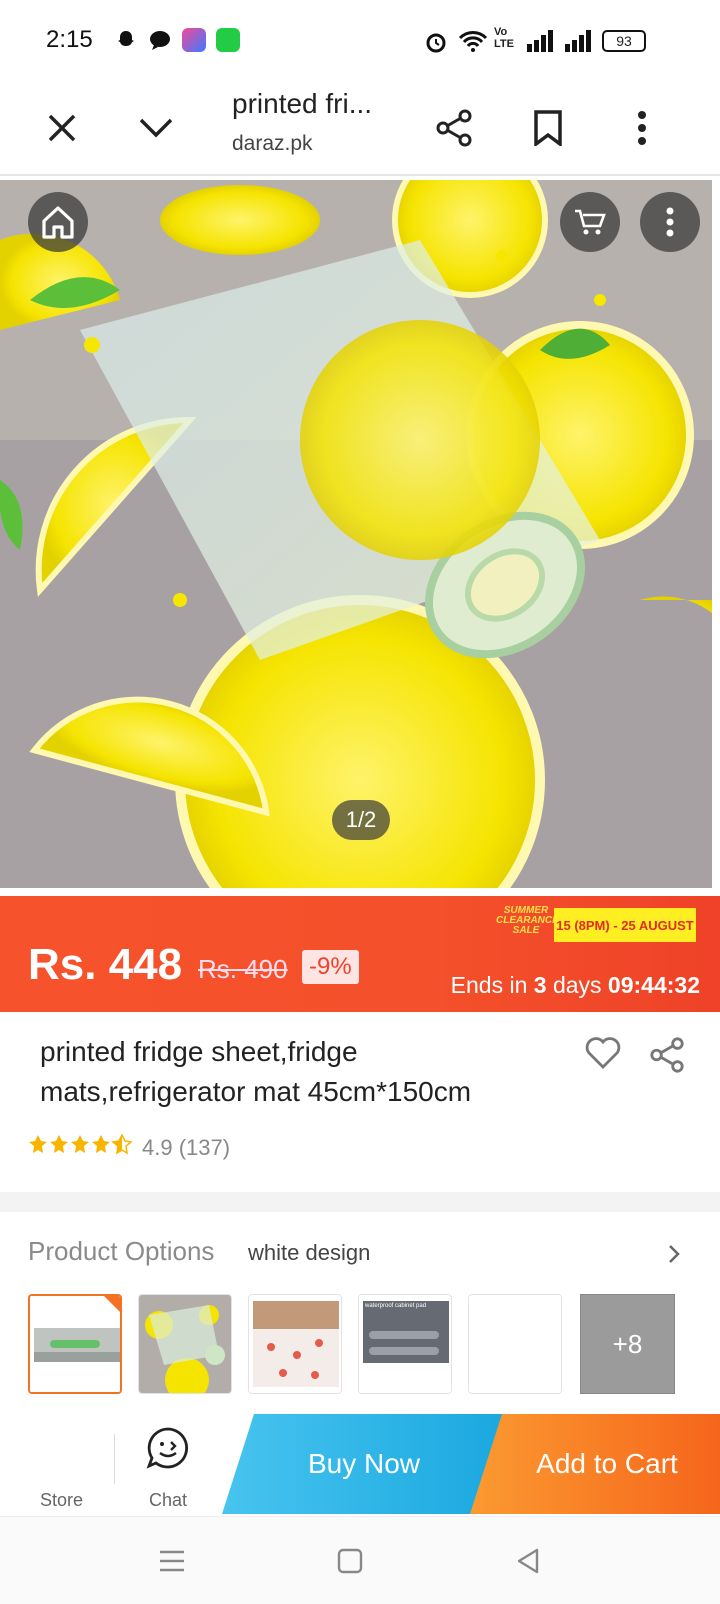 The width and height of the screenshot is (720, 1604). What do you see at coordinates (360, 128) in the screenshot?
I see `browser-toolbar: printed fri... daraz.pk` at bounding box center [360, 128].